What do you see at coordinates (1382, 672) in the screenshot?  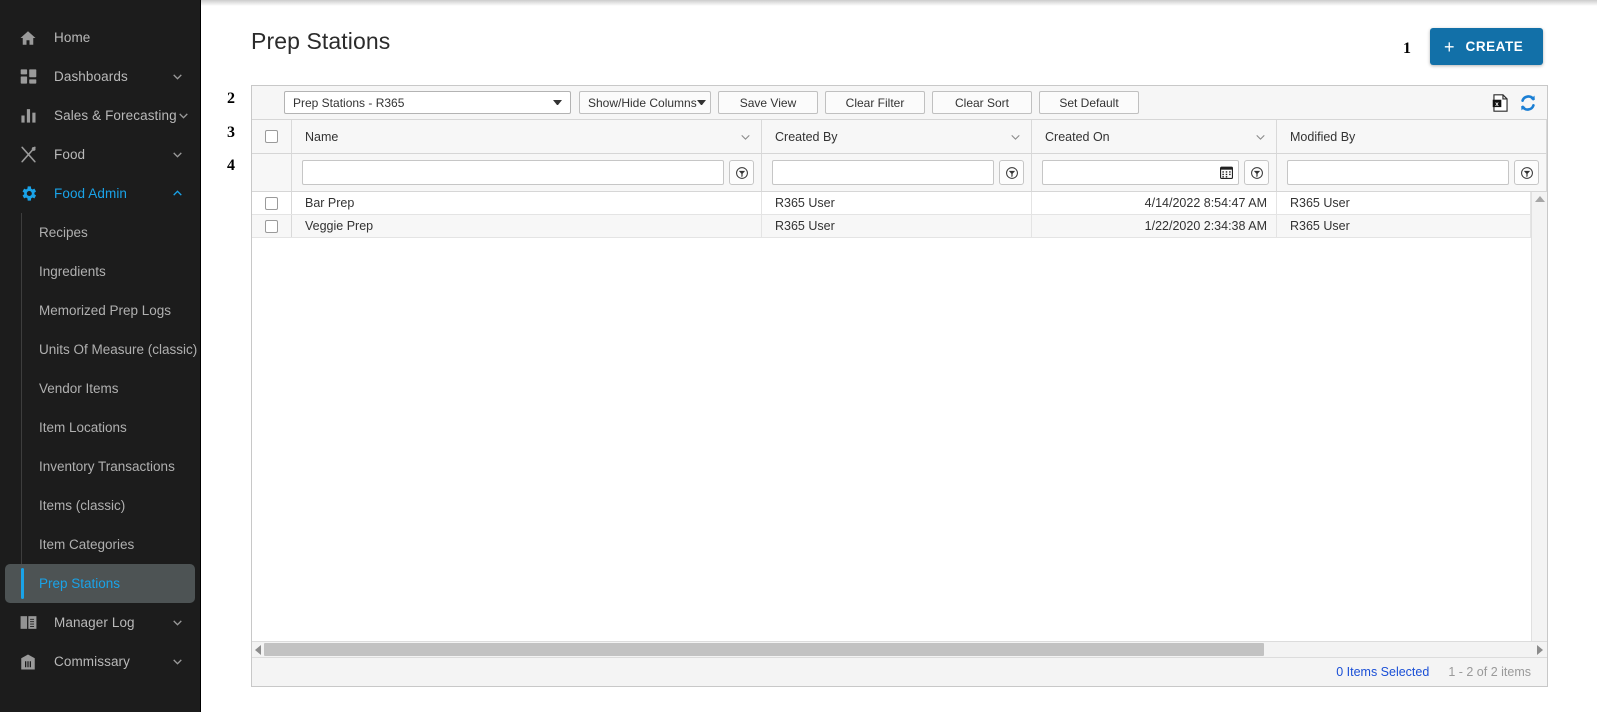 I see `items-selected-label: 0 Items Selected` at bounding box center [1382, 672].